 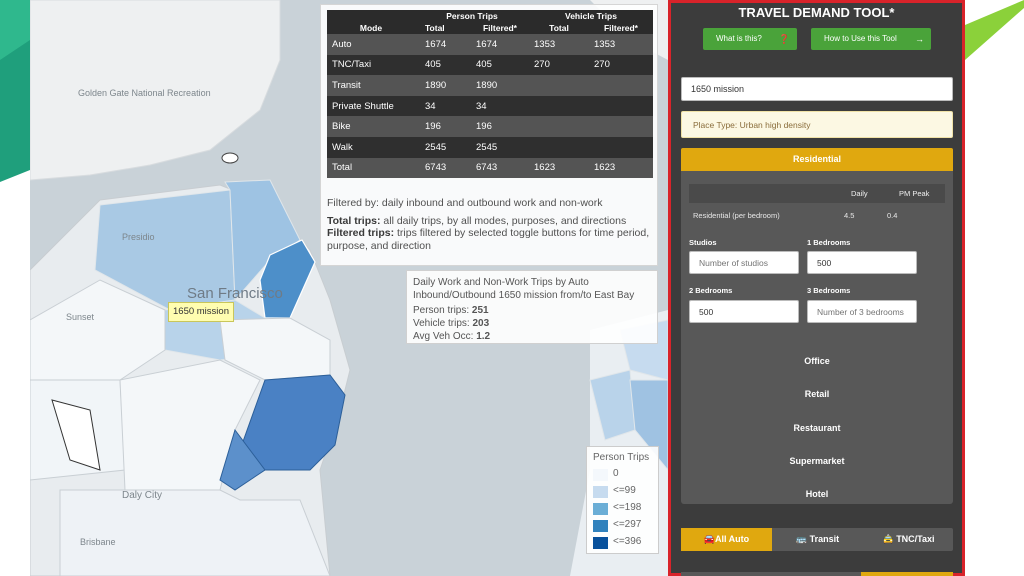 I want to click on legend-title: Person Trips, so click(x=621, y=457).